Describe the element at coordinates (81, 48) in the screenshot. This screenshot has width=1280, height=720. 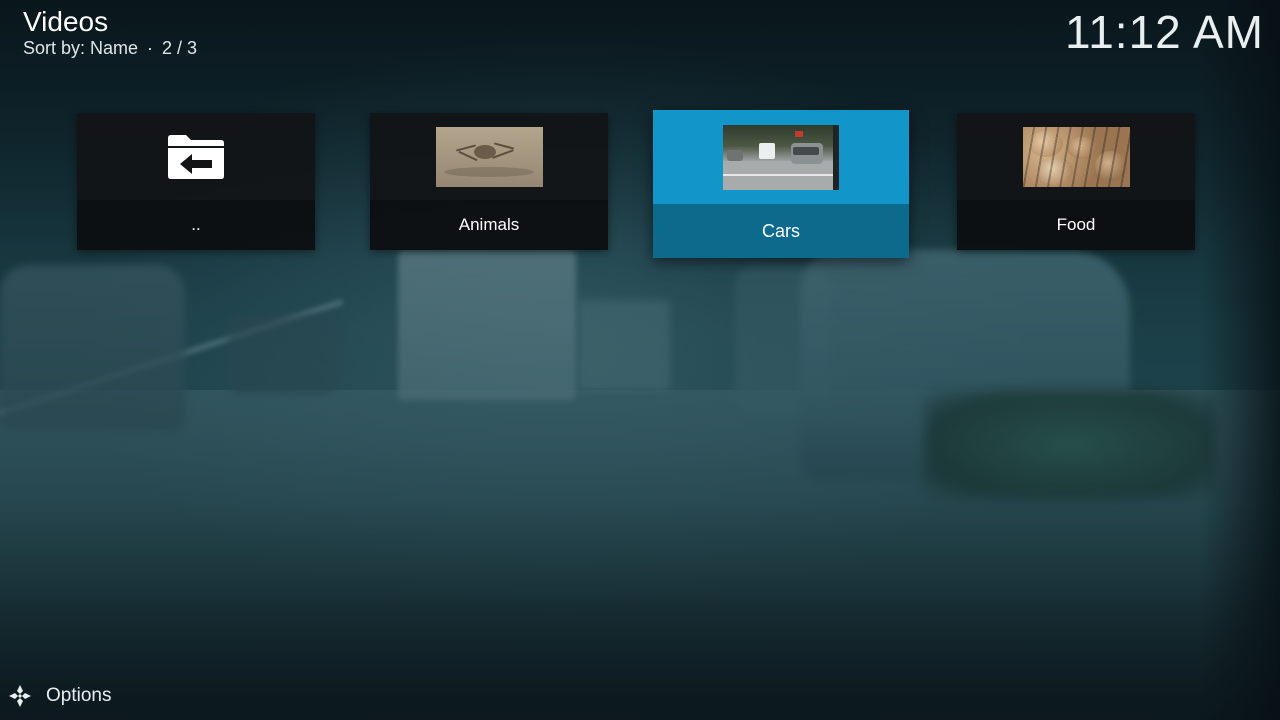
I see `sort-label: Sort by: Name` at that location.